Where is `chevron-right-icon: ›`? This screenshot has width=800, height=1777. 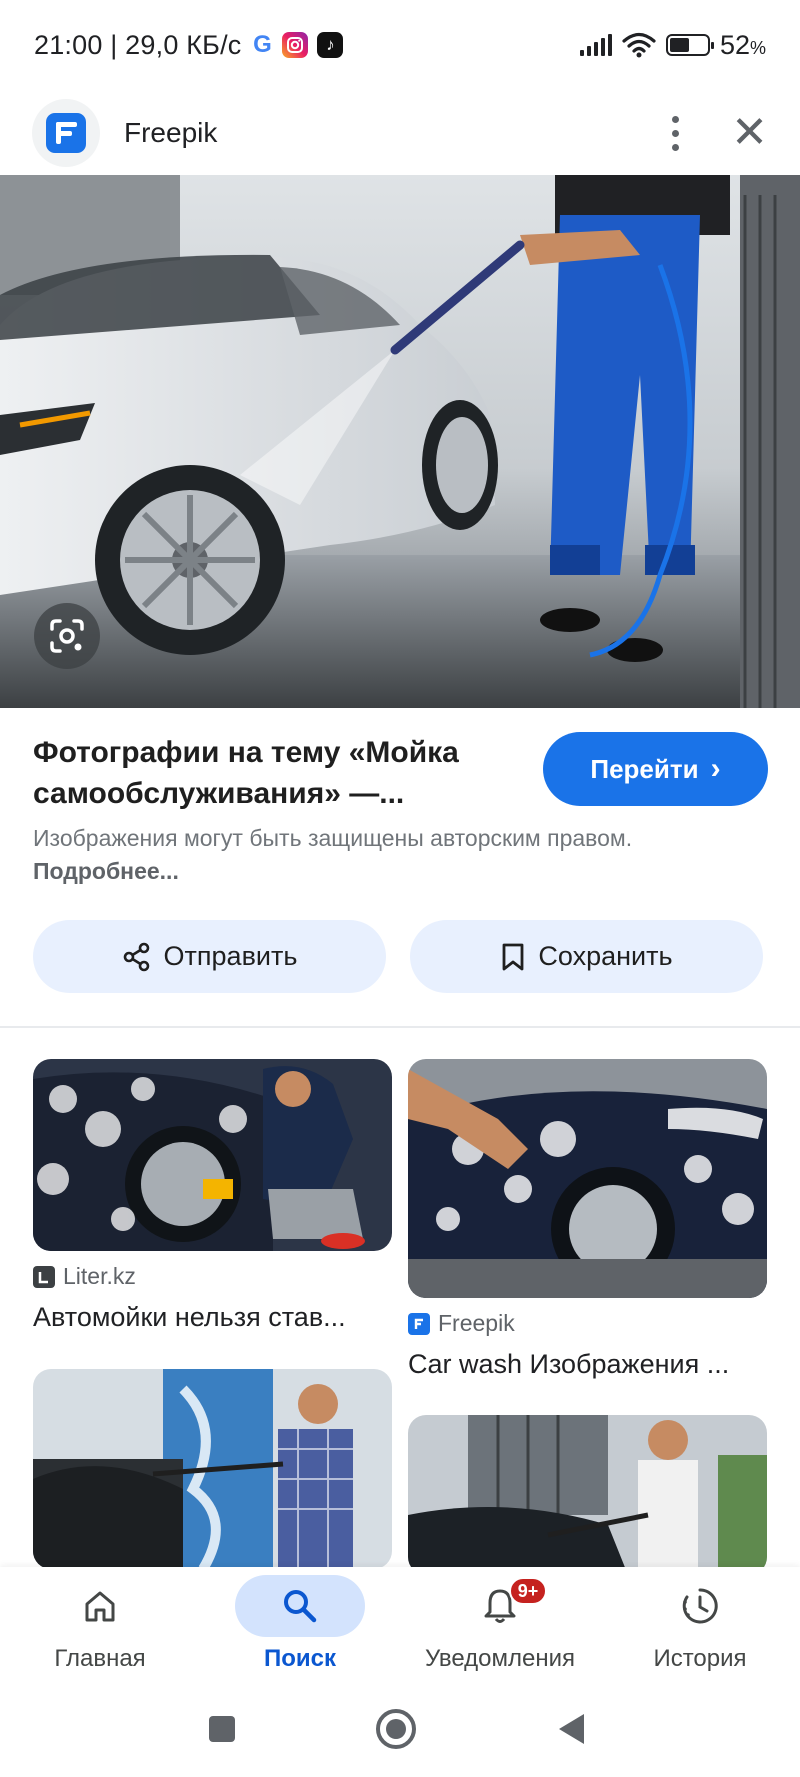
chevron-right-icon: › is located at coordinates (715, 768).